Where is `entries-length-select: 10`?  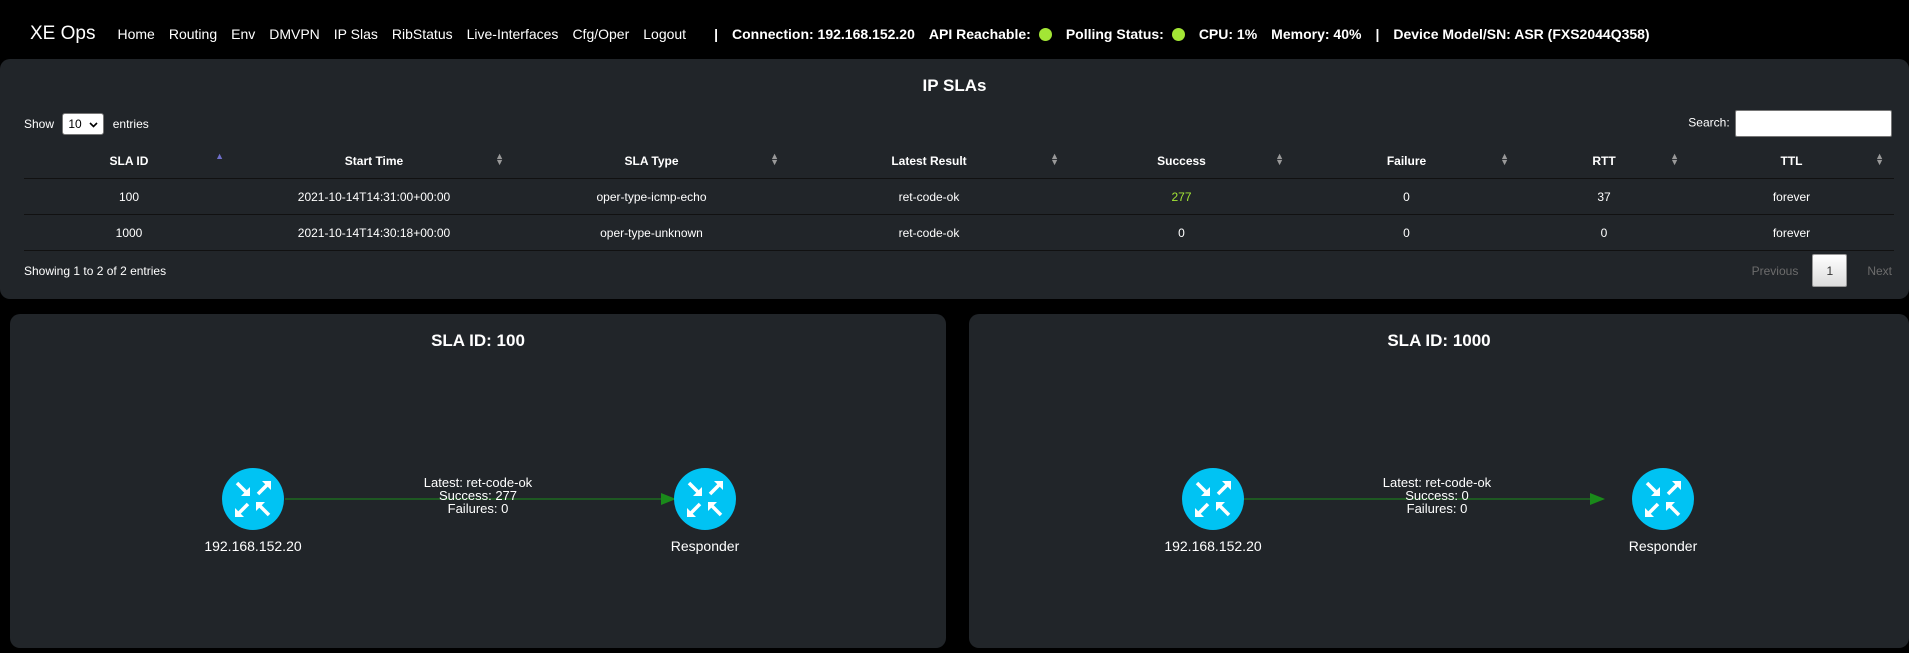 entries-length-select: 10 is located at coordinates (83, 123).